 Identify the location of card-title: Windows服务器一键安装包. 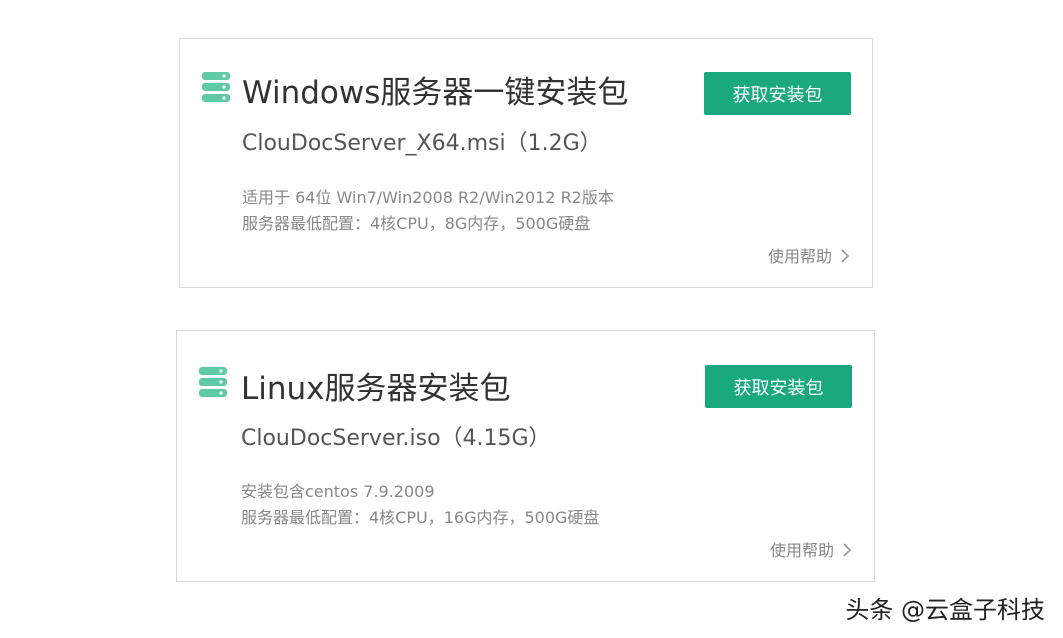
(435, 93).